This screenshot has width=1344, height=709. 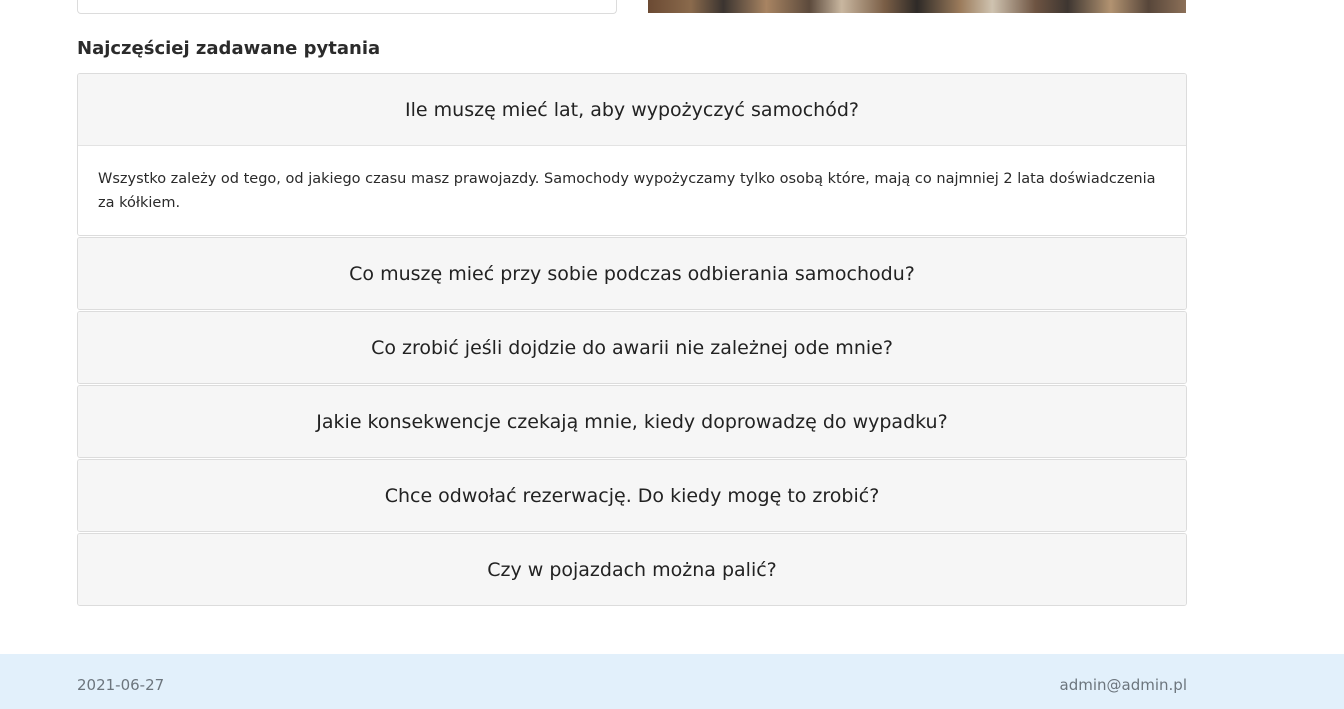 What do you see at coordinates (1123, 685) in the screenshot?
I see `footer-email: admin@admin.pl` at bounding box center [1123, 685].